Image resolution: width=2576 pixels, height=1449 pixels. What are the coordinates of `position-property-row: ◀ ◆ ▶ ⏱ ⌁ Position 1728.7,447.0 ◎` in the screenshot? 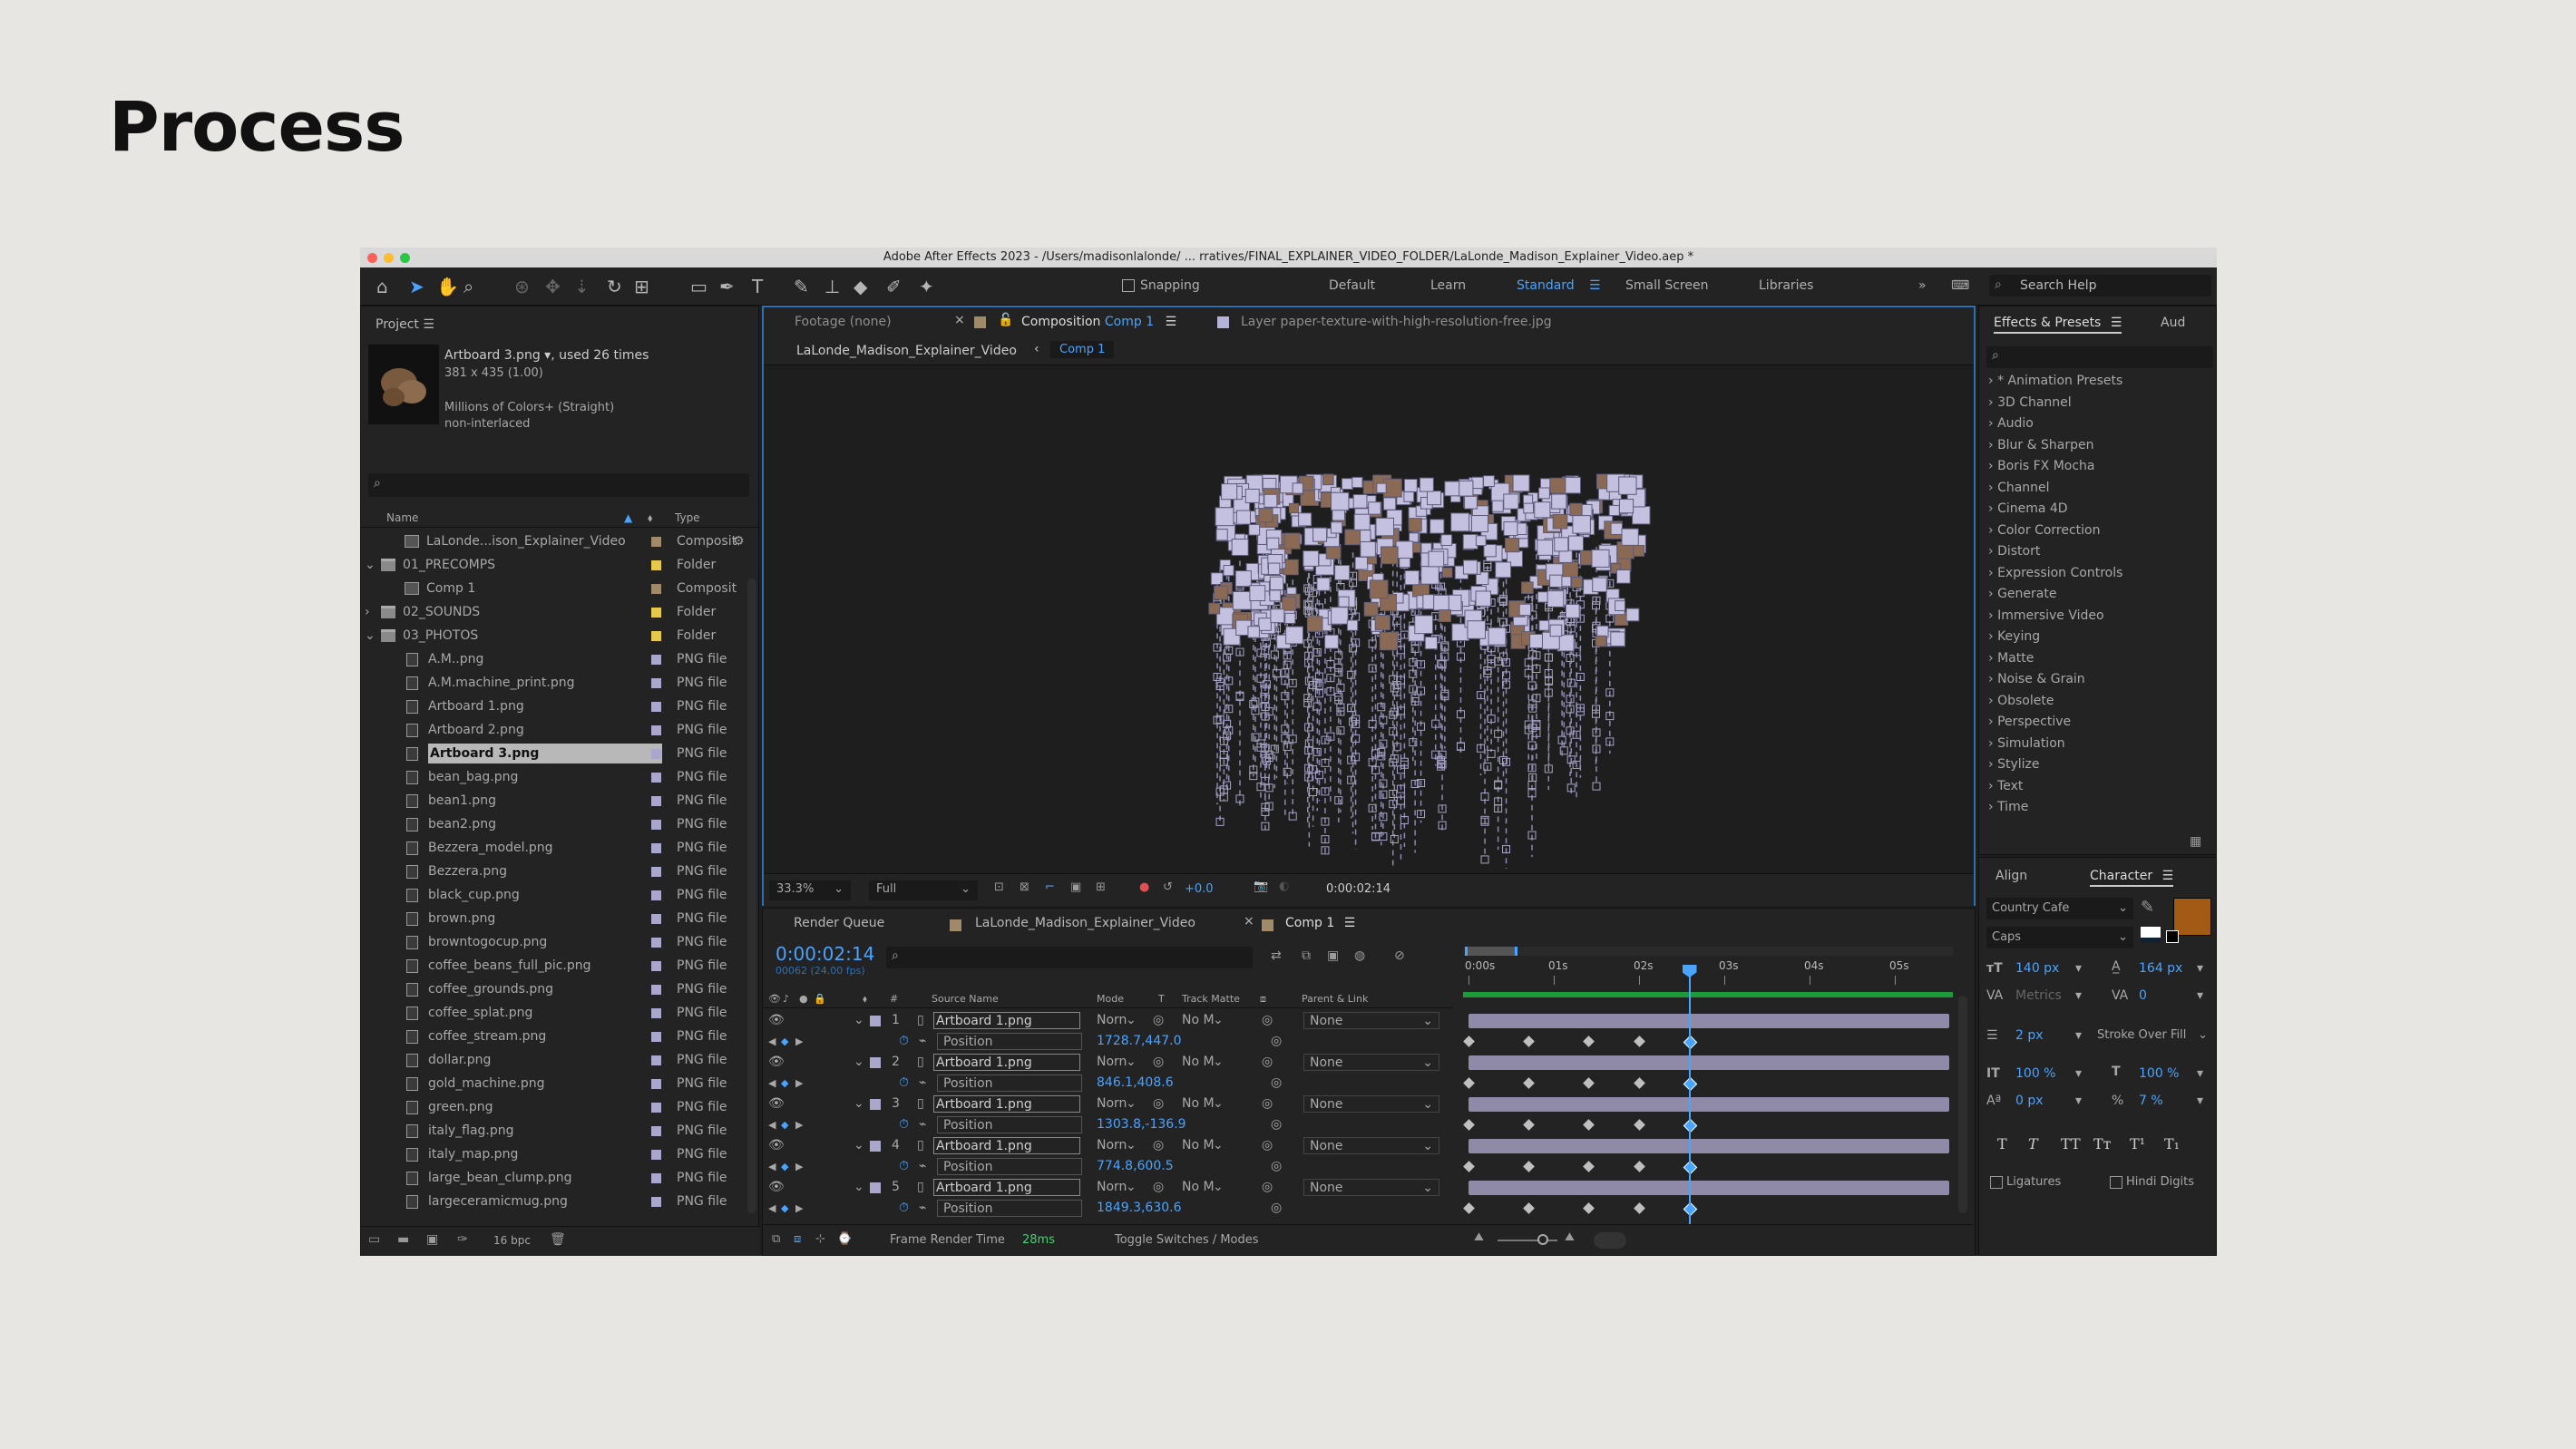 It's located at (1107, 1042).